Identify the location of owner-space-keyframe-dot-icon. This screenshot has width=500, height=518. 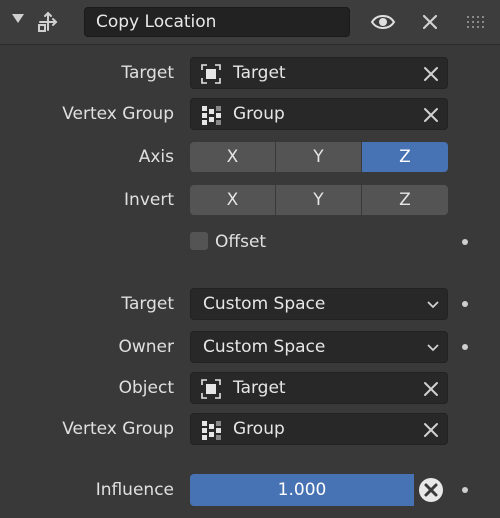
(465, 347).